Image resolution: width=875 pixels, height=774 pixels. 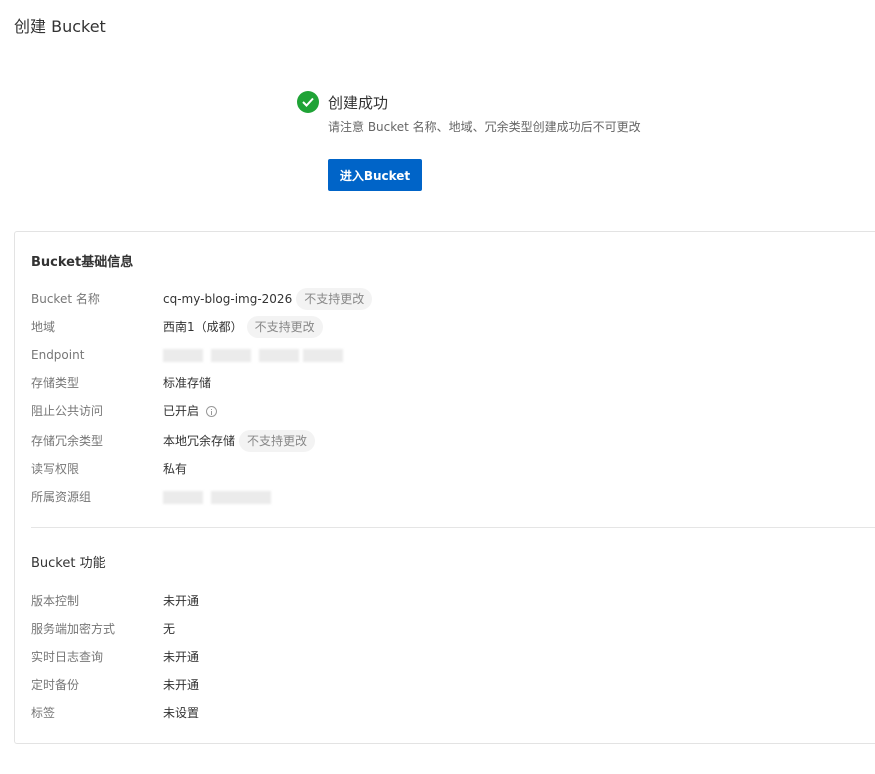 What do you see at coordinates (181, 601) in the screenshot?
I see `versioning-value: 未开通` at bounding box center [181, 601].